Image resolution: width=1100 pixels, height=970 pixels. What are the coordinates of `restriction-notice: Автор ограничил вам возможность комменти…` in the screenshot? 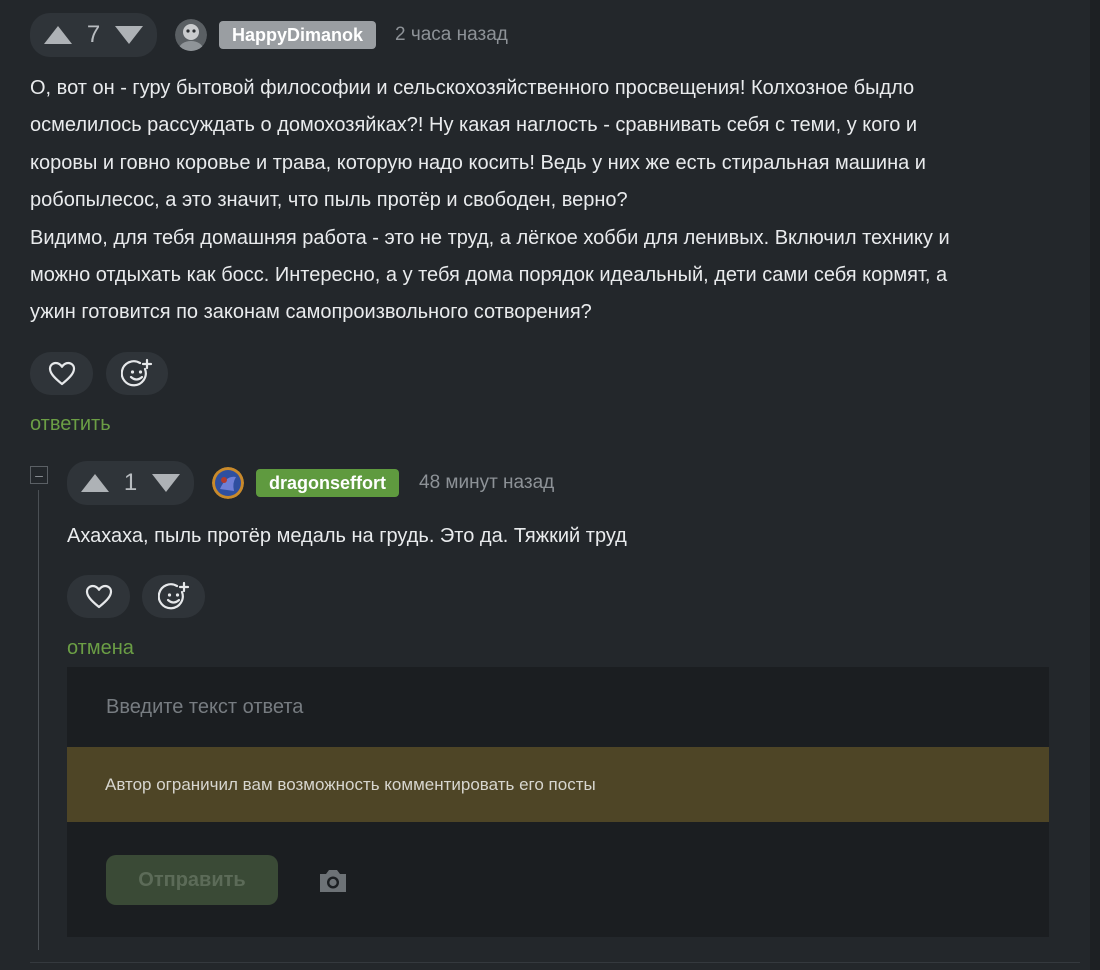 It's located at (558, 784).